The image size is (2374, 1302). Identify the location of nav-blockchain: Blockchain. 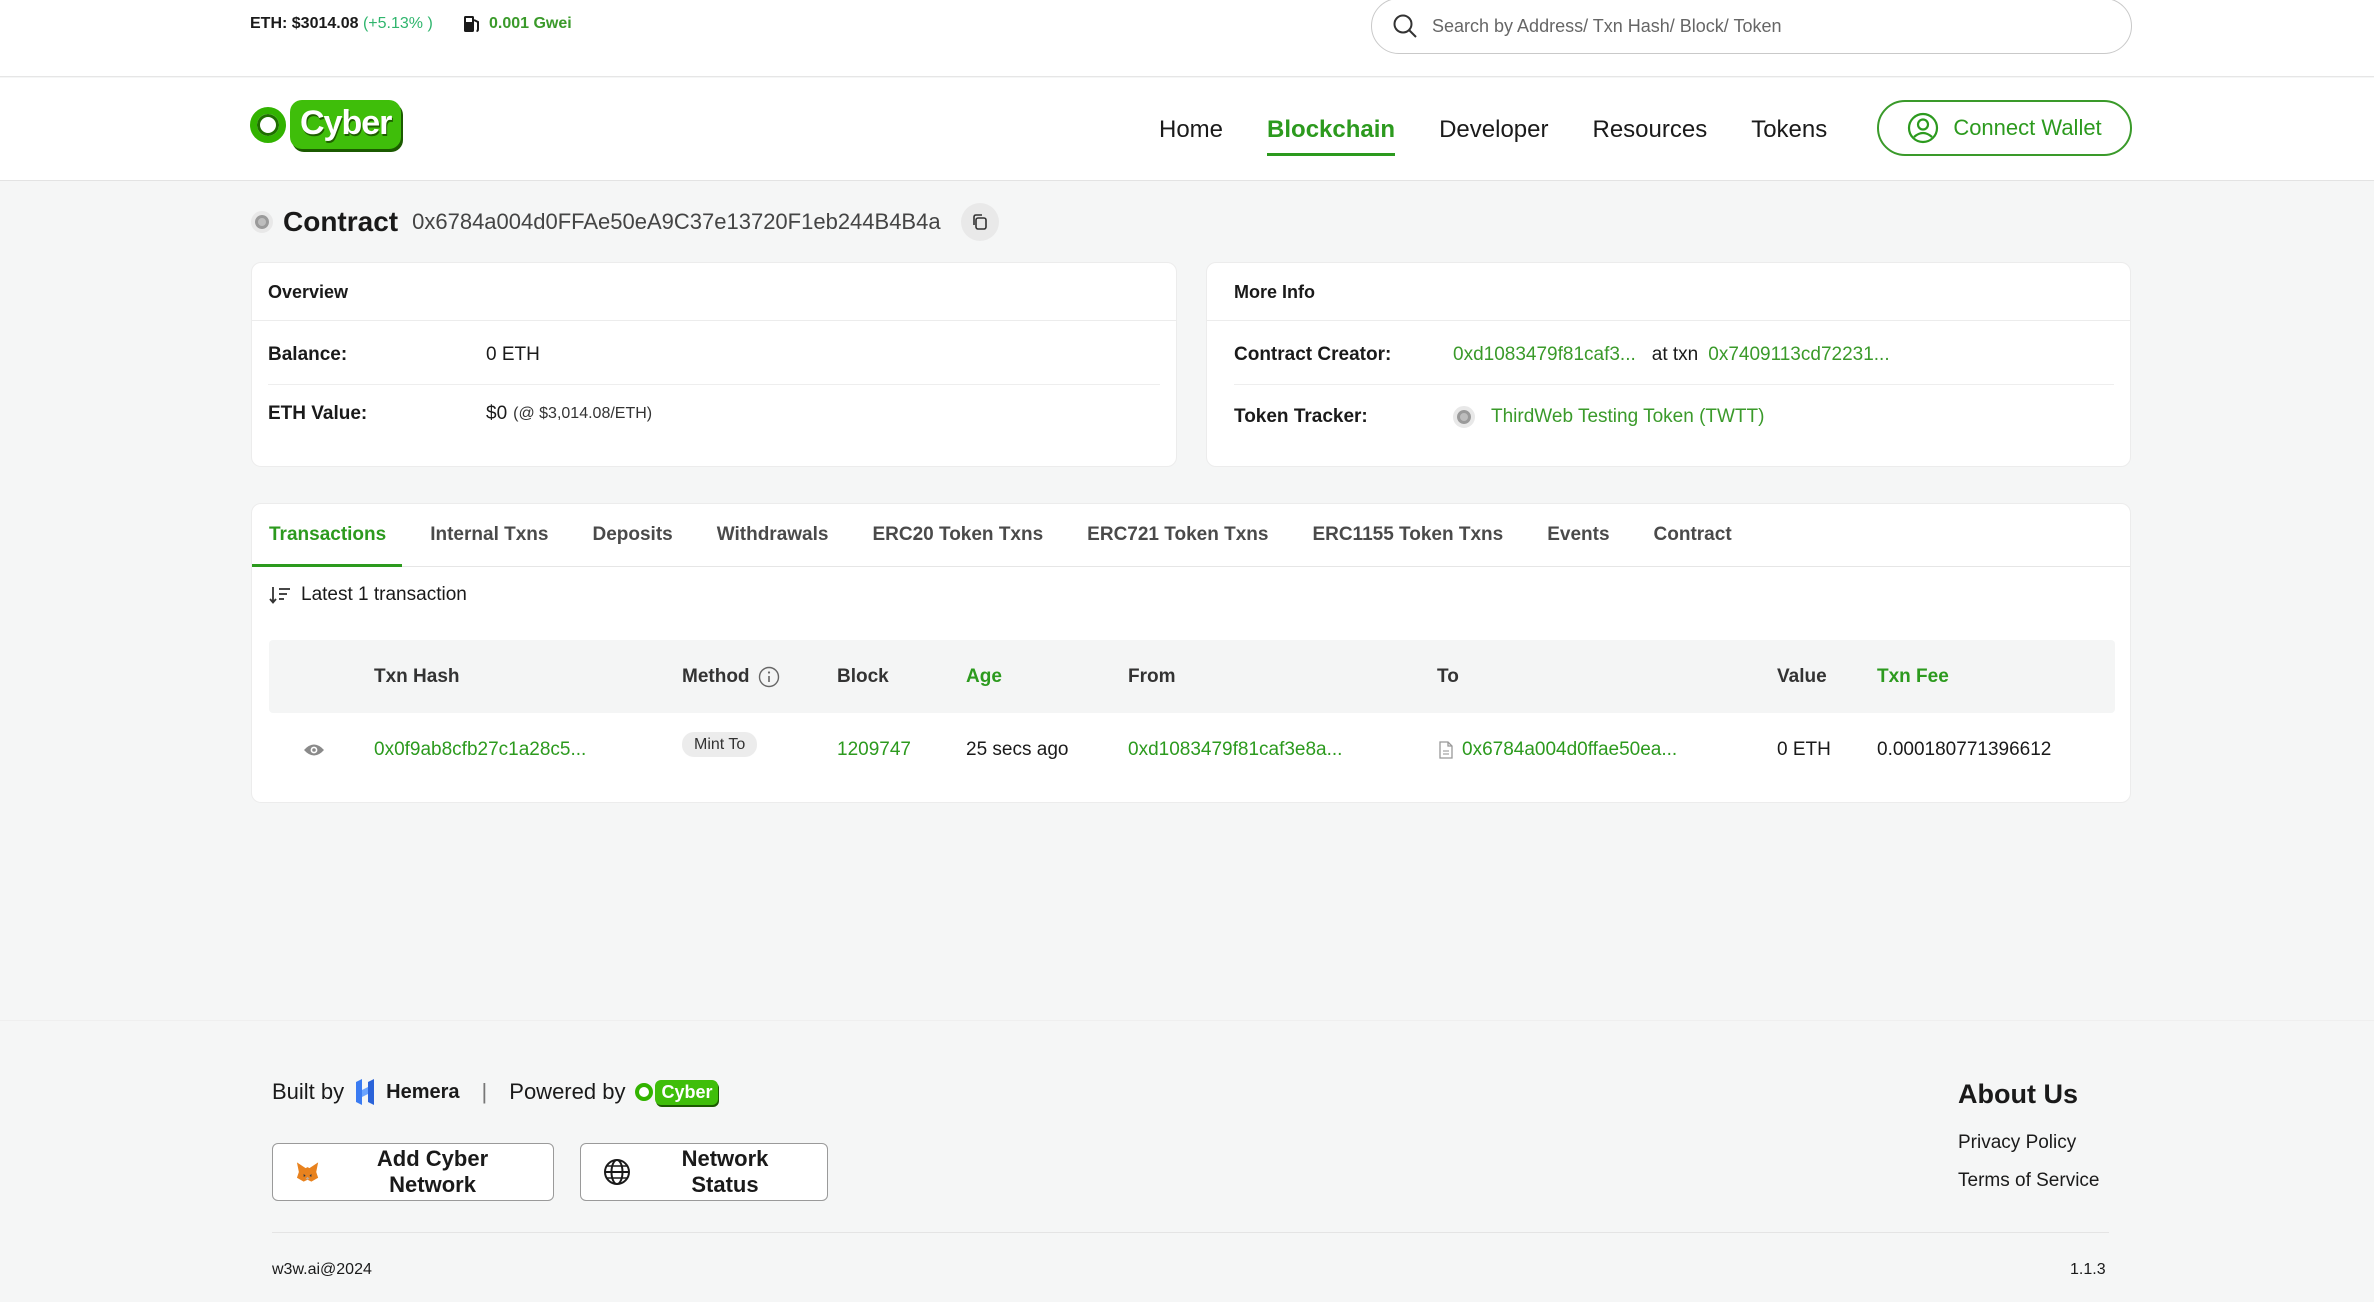
(1331, 133).